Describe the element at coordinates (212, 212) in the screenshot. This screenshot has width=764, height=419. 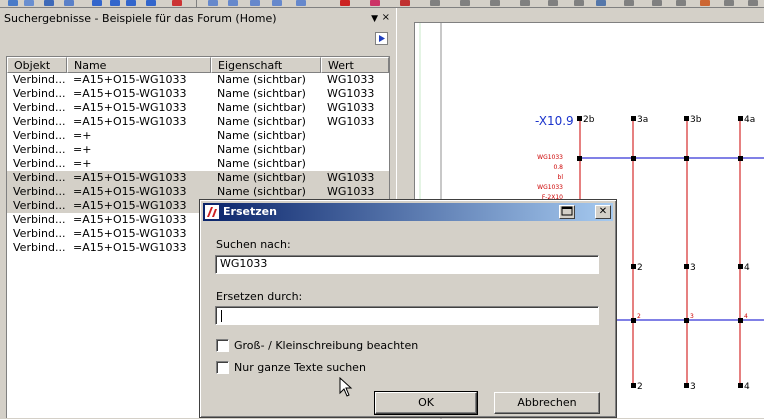
I see `app-icon` at that location.